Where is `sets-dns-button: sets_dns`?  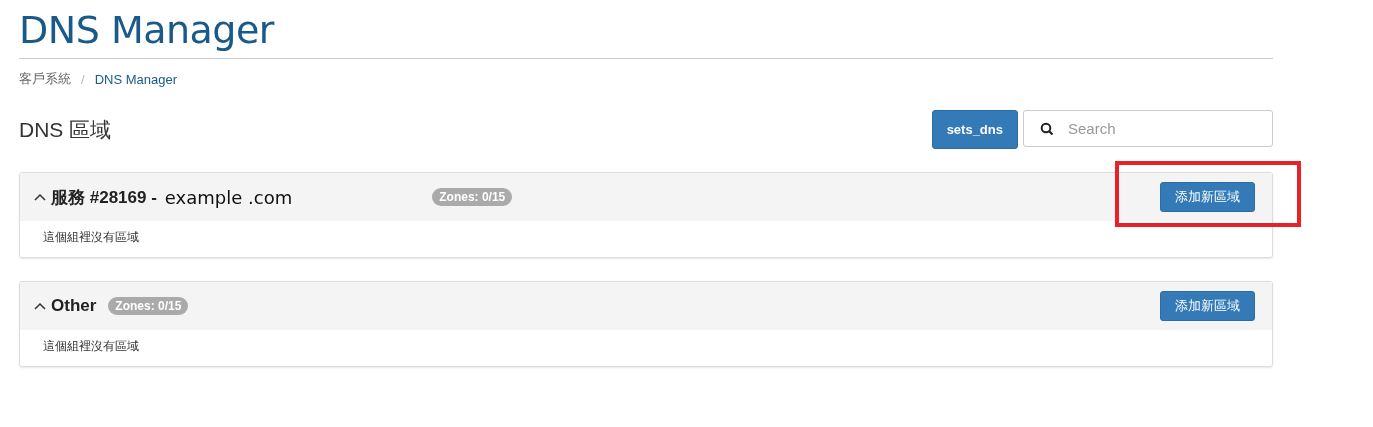
sets-dns-button: sets_dns is located at coordinates (974, 129).